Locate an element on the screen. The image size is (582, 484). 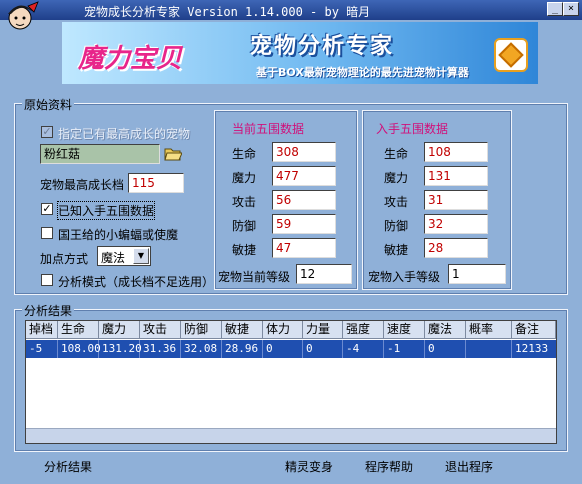
column-header: 掉档 is located at coordinates (42, 330).